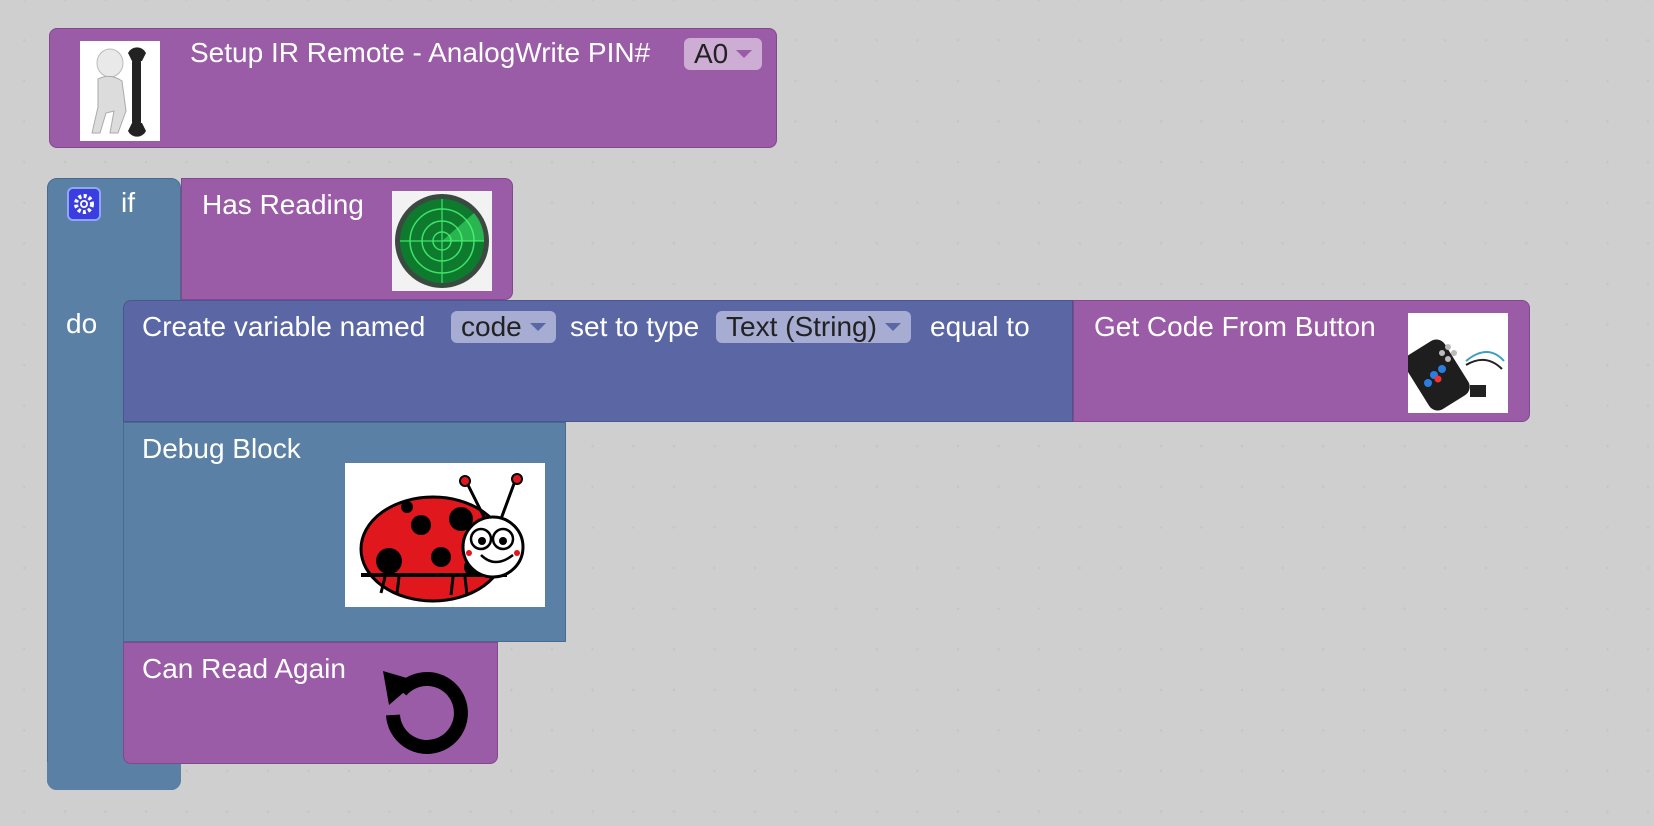 This screenshot has width=1654, height=826. What do you see at coordinates (445, 535) in the screenshot?
I see `ladybug-icon` at bounding box center [445, 535].